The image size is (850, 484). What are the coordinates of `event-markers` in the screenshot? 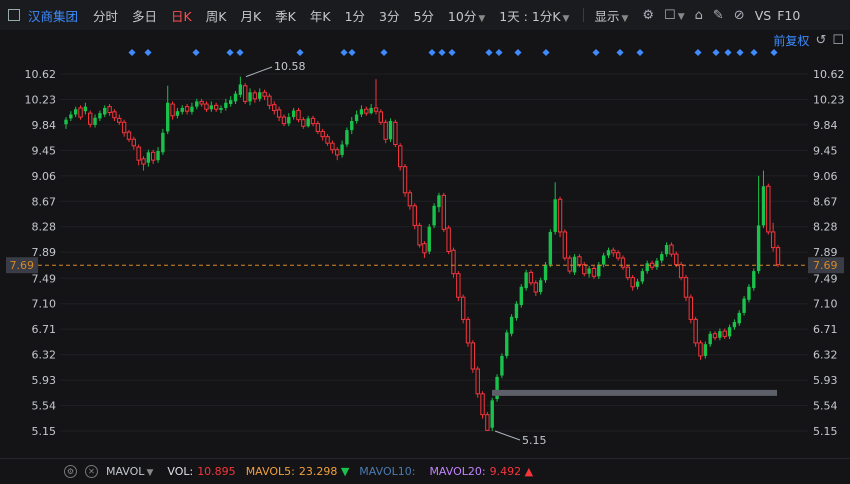 It's located at (453, 52).